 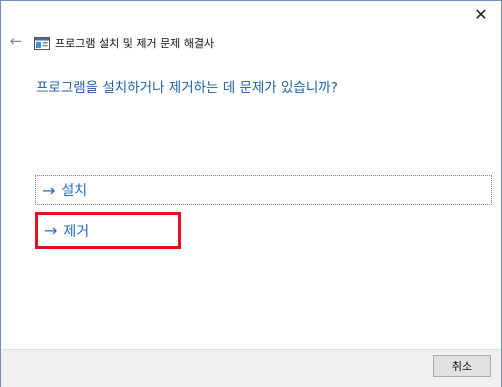 What do you see at coordinates (42, 43) in the screenshot?
I see `troubleshooter-app-icon` at bounding box center [42, 43].